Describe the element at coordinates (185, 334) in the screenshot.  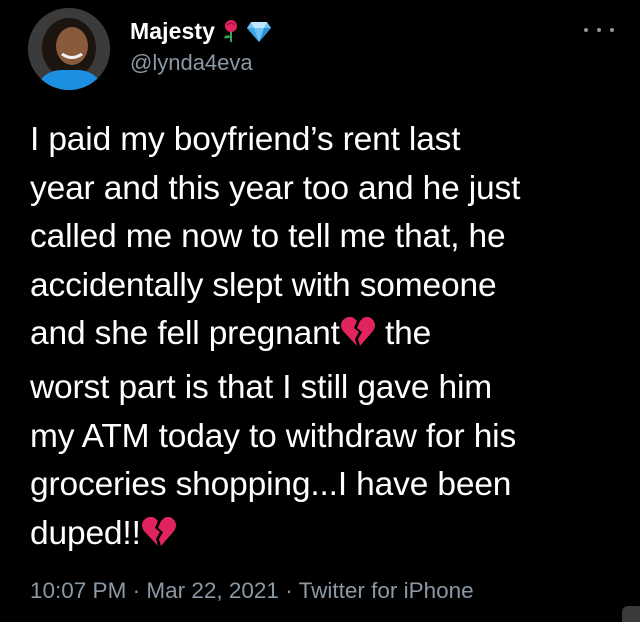
I see `tweet-line: and she fell pregnant` at that location.